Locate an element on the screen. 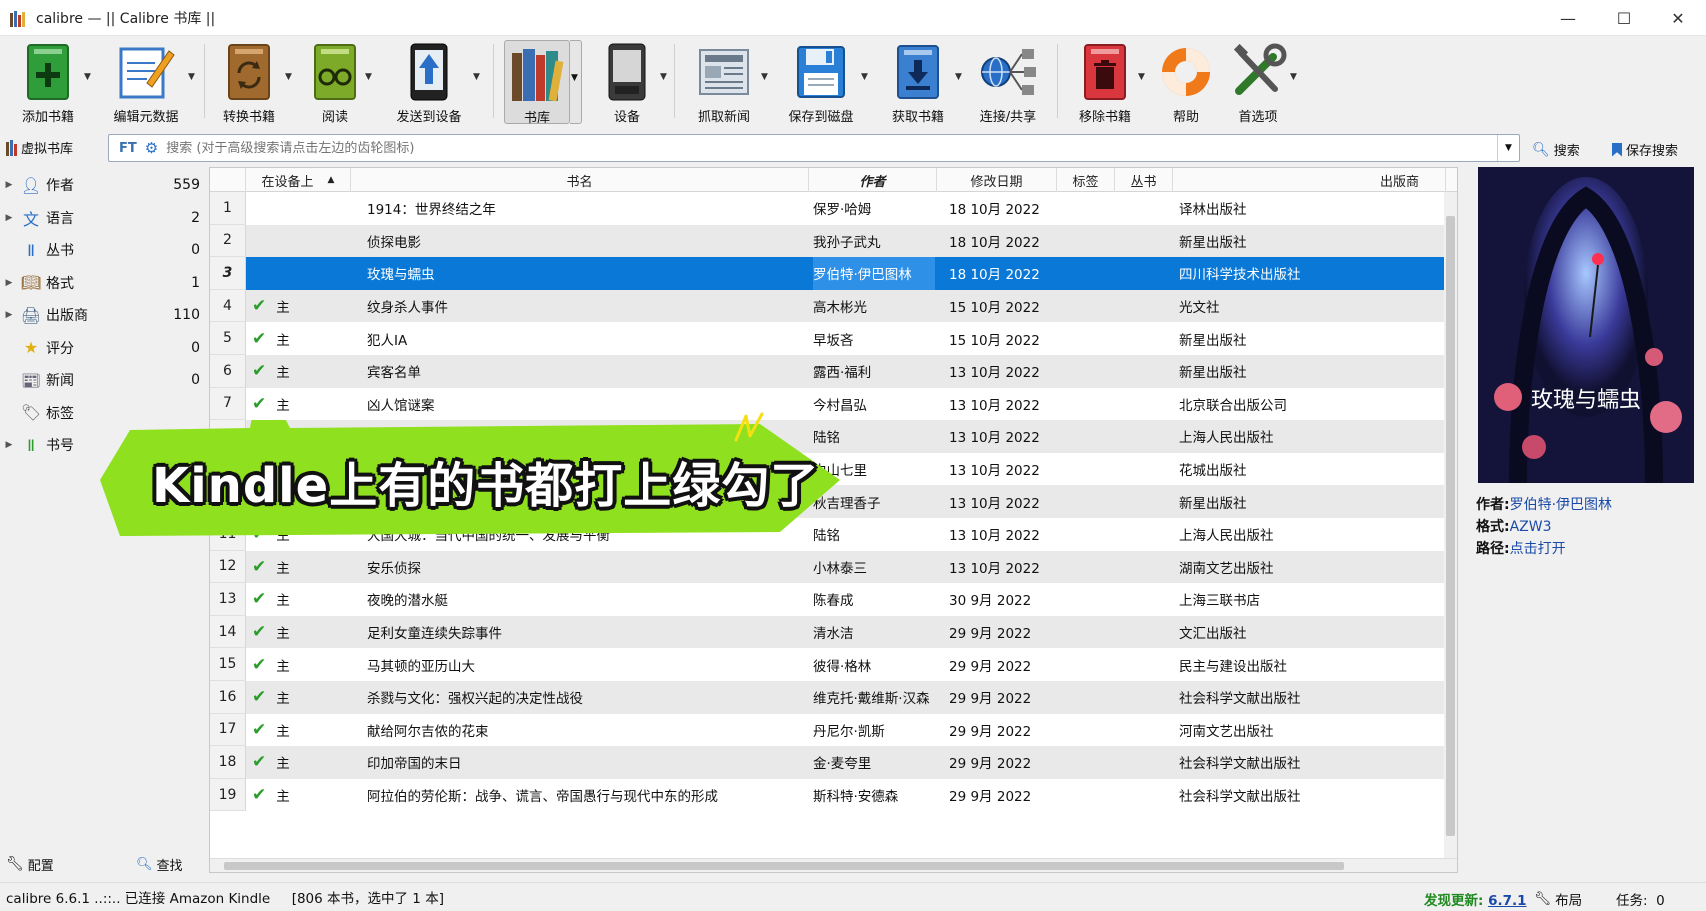 The width and height of the screenshot is (1706, 911). edit-metadata-button: 编辑元数据 ▼ is located at coordinates (146, 82).